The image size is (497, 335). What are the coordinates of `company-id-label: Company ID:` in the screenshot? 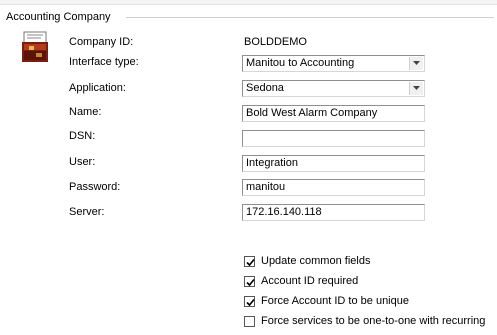 It's located at (101, 42).